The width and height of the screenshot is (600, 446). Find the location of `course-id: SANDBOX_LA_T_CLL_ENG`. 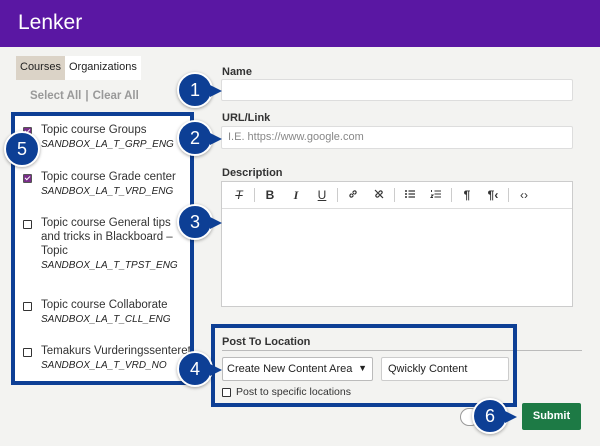

course-id: SANDBOX_LA_T_CLL_ENG is located at coordinates (106, 319).